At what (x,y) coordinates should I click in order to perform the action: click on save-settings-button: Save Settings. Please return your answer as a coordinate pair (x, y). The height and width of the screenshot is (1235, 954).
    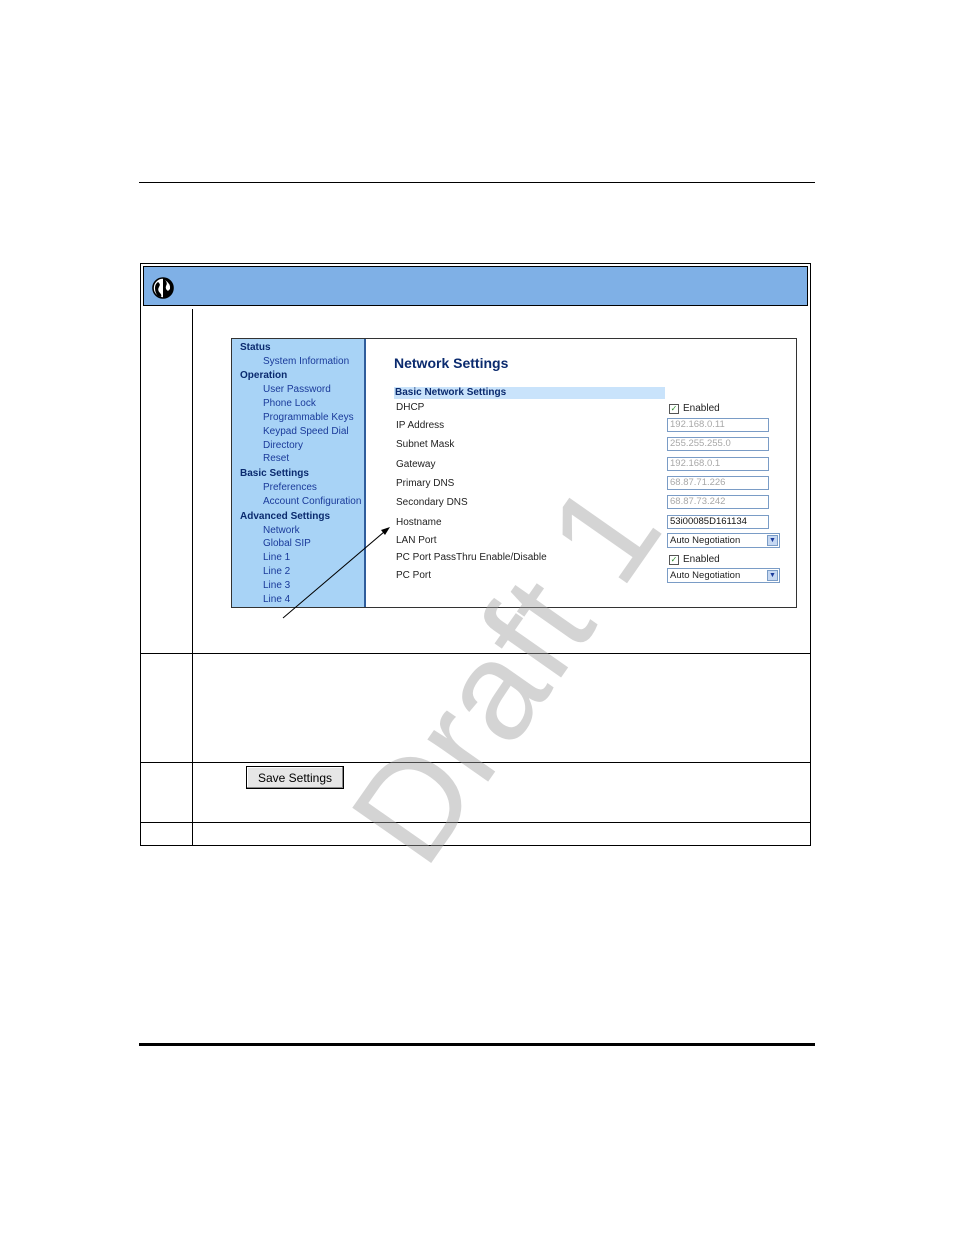
    Looking at the image, I should click on (295, 777).